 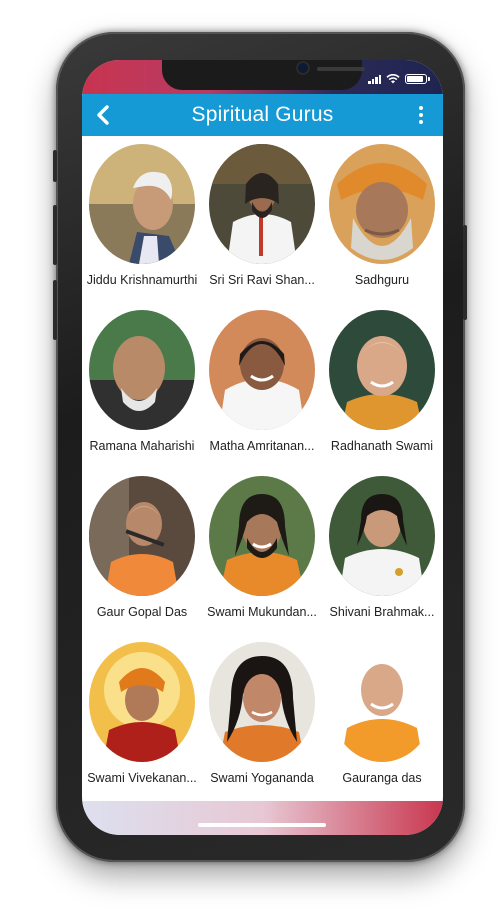 What do you see at coordinates (417, 79) in the screenshot?
I see `battery-icon` at bounding box center [417, 79].